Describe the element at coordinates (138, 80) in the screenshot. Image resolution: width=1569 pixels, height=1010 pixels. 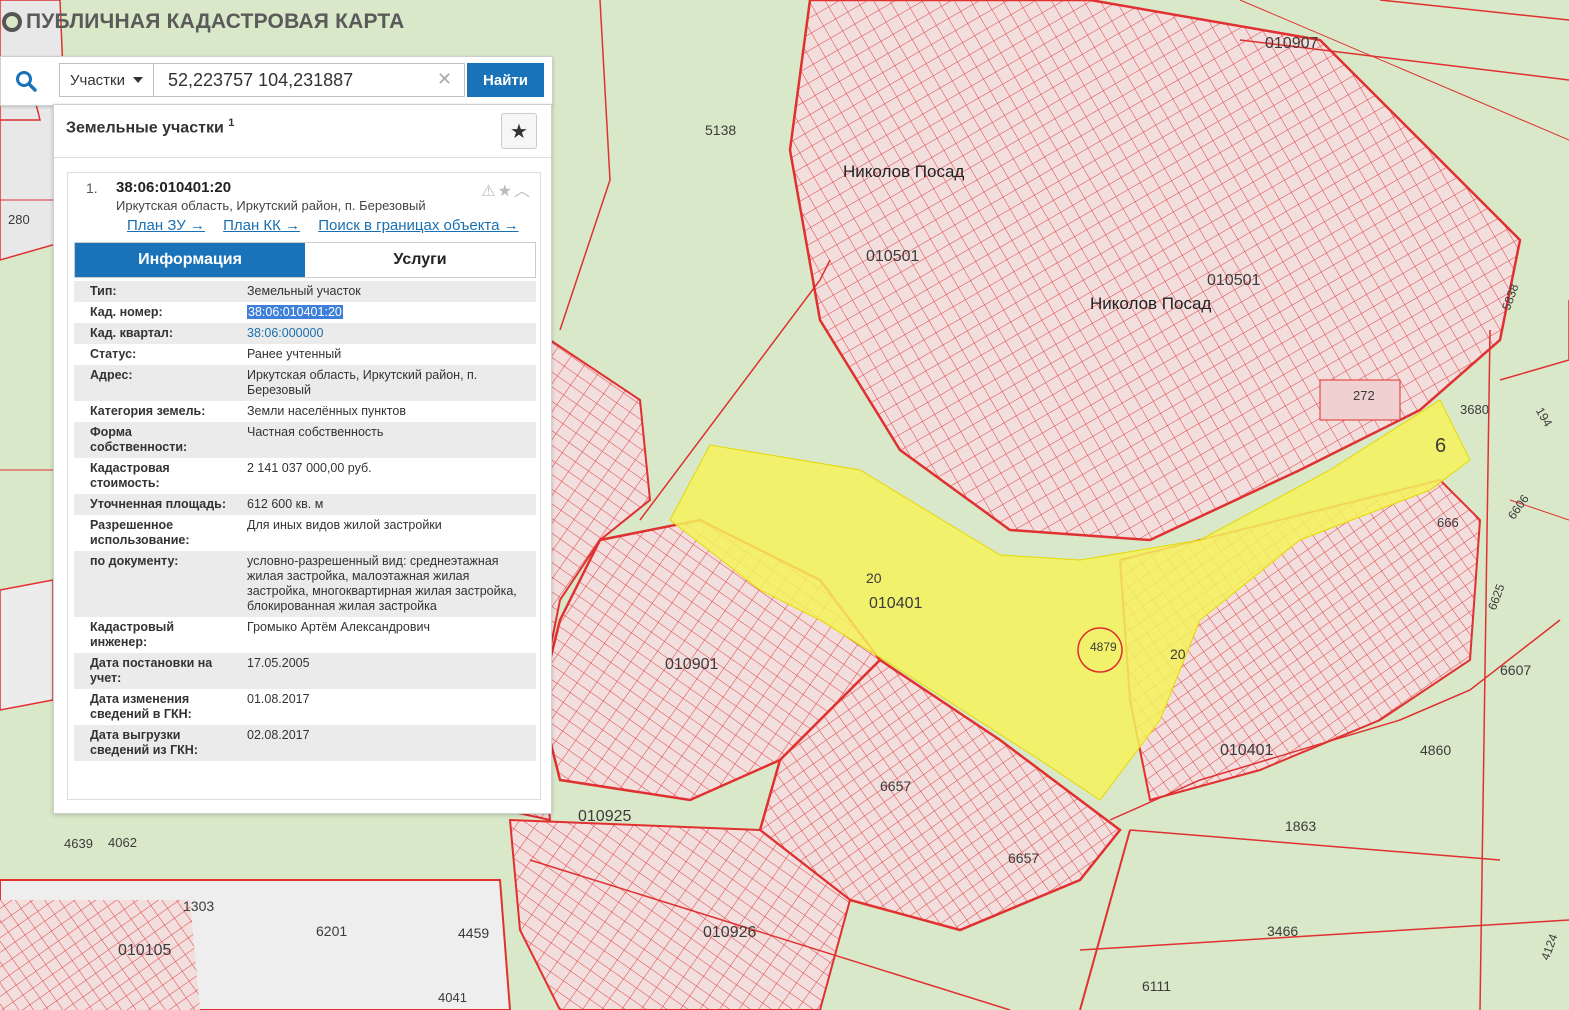
I see `chevron-down-icon` at that location.